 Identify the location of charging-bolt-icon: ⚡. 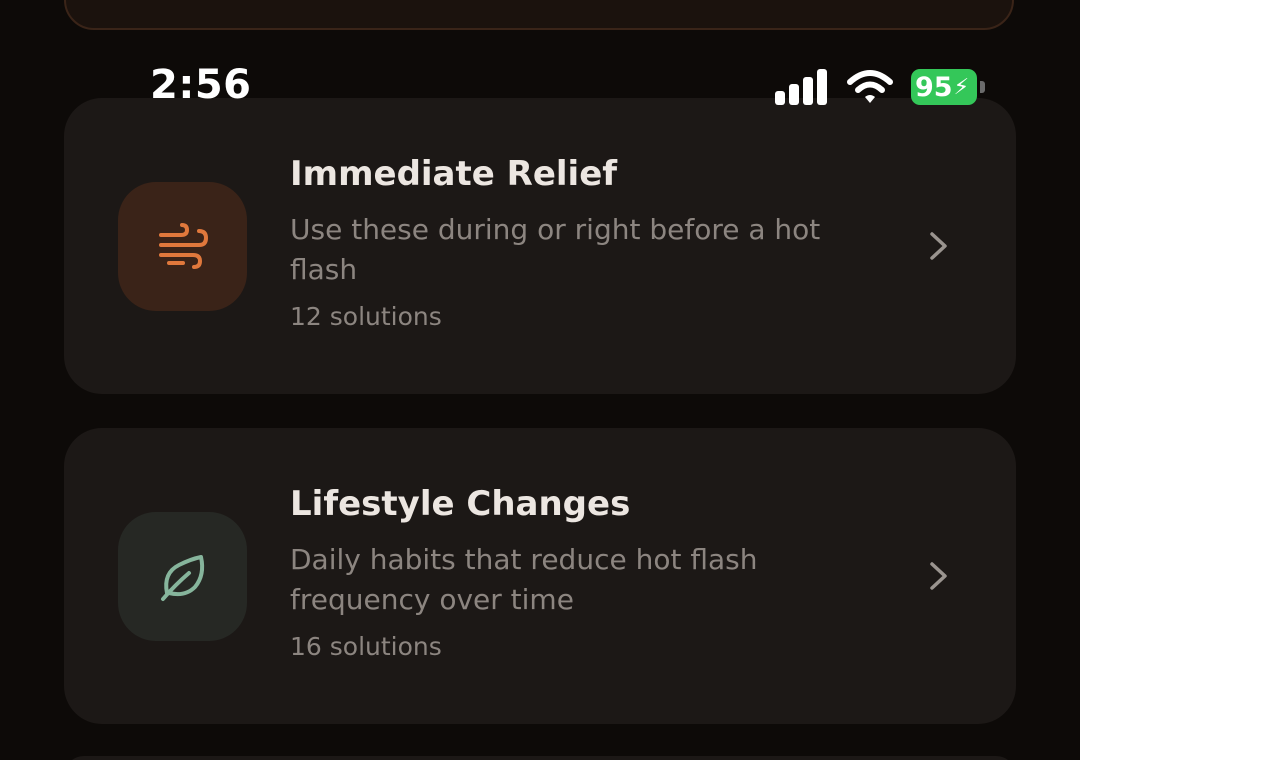
(961, 87).